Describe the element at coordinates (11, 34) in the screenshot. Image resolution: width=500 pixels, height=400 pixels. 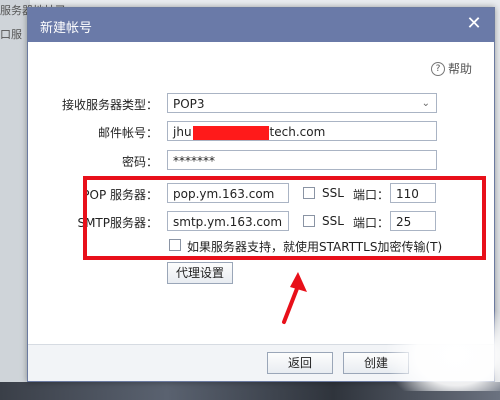
I see `background-text-2: 口服` at that location.